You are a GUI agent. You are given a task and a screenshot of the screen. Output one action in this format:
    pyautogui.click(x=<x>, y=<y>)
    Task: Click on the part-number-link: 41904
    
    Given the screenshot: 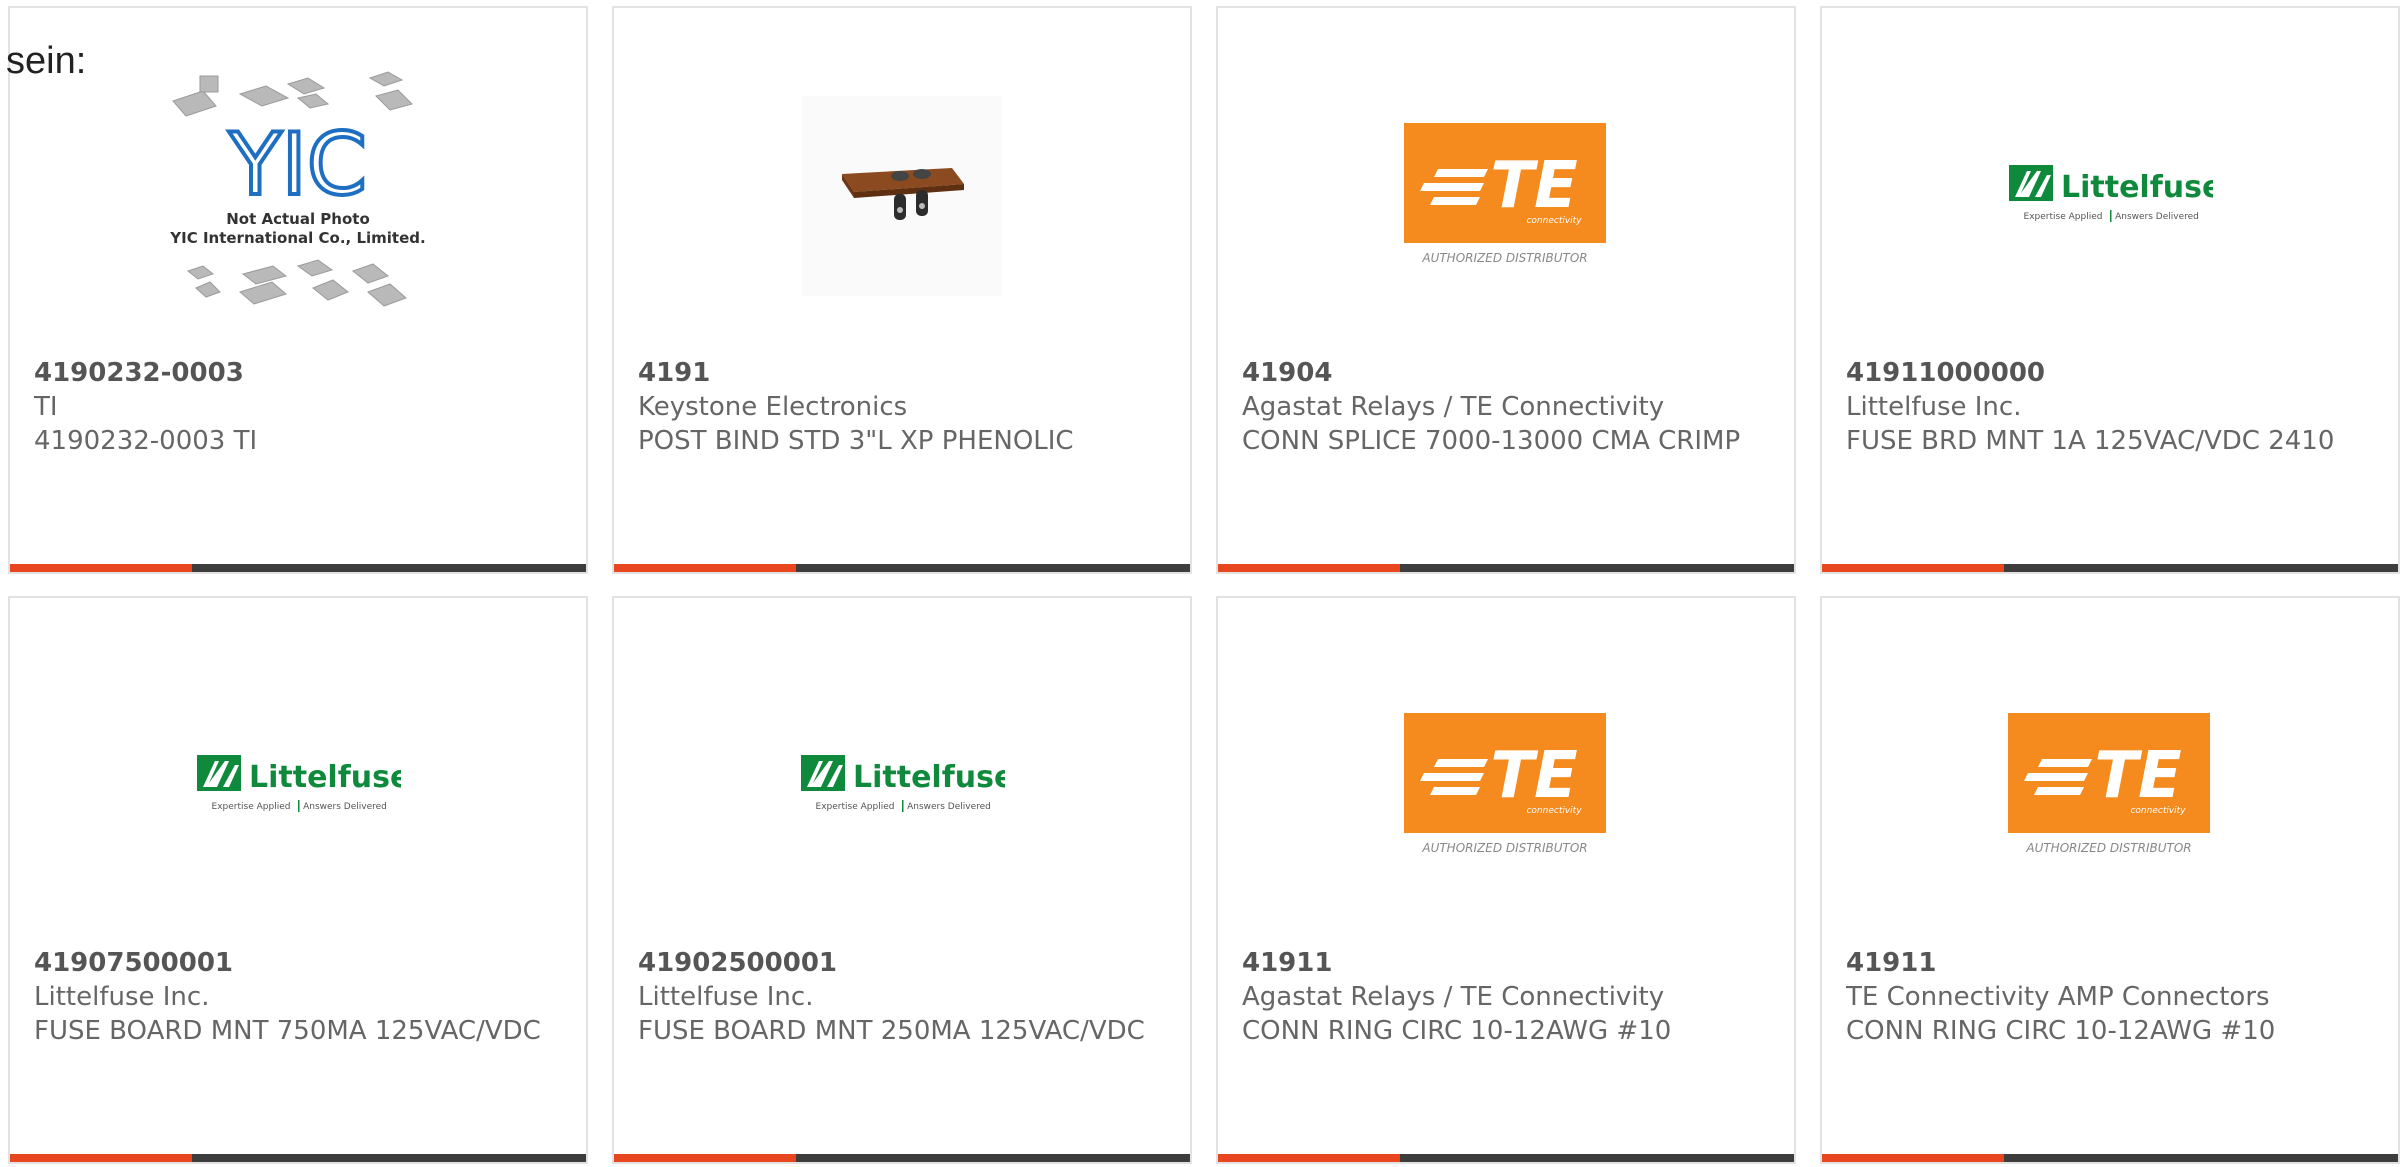 What is the action you would take?
    pyautogui.click(x=1510, y=373)
    